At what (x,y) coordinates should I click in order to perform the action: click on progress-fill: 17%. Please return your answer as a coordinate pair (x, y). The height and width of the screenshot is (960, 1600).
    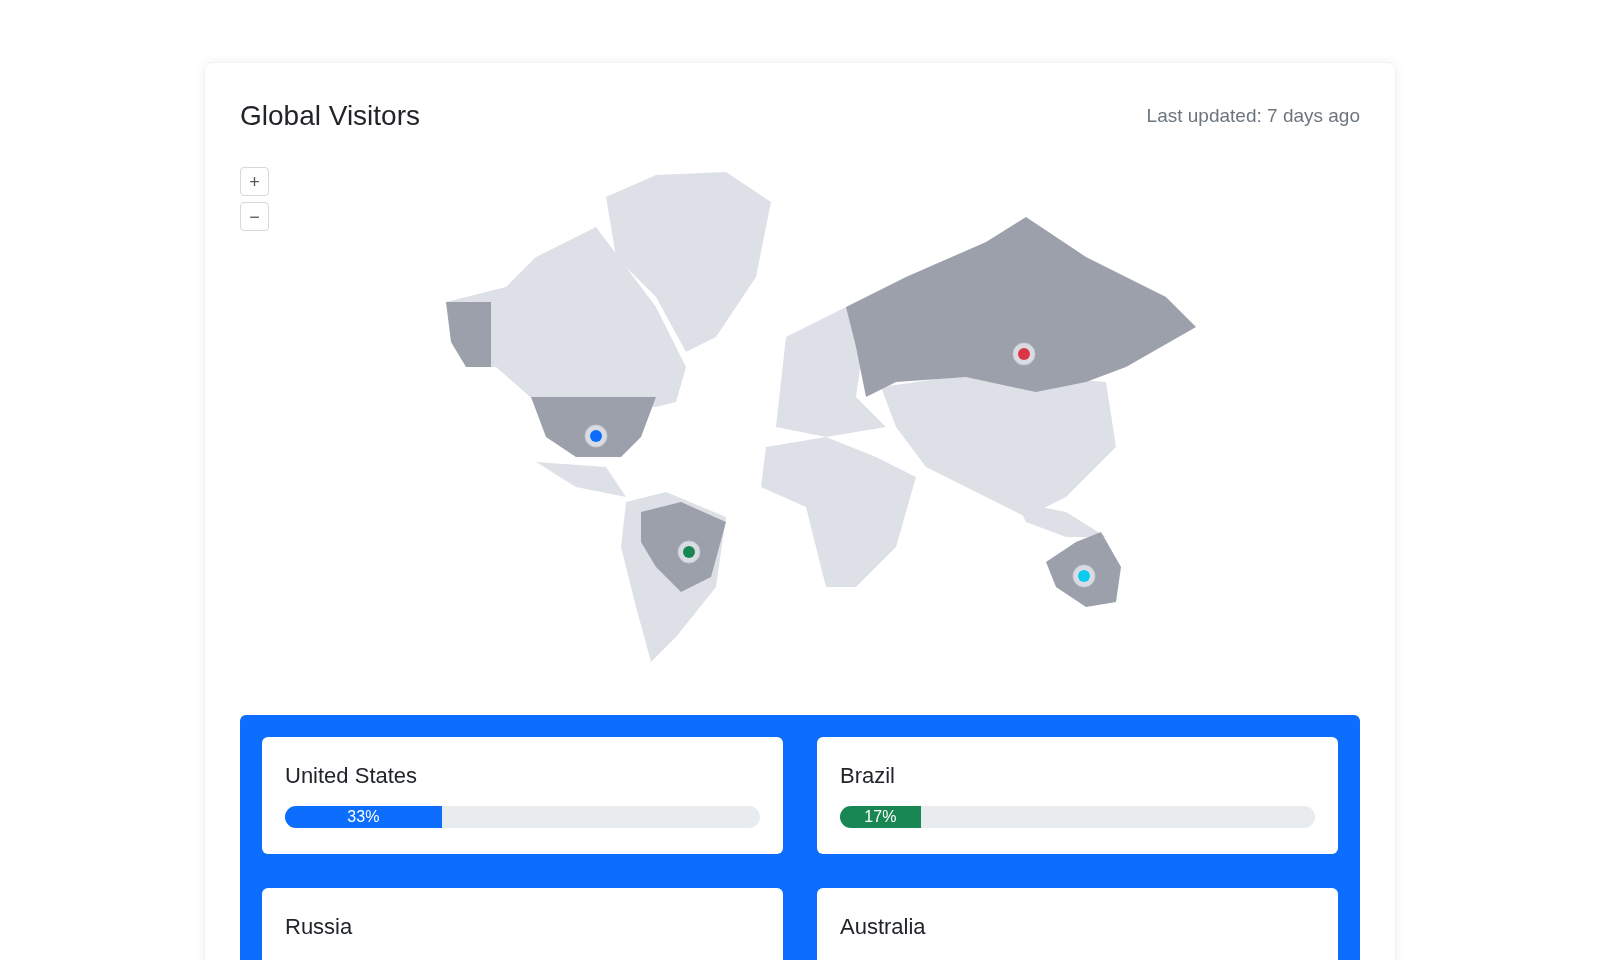
    Looking at the image, I should click on (880, 817).